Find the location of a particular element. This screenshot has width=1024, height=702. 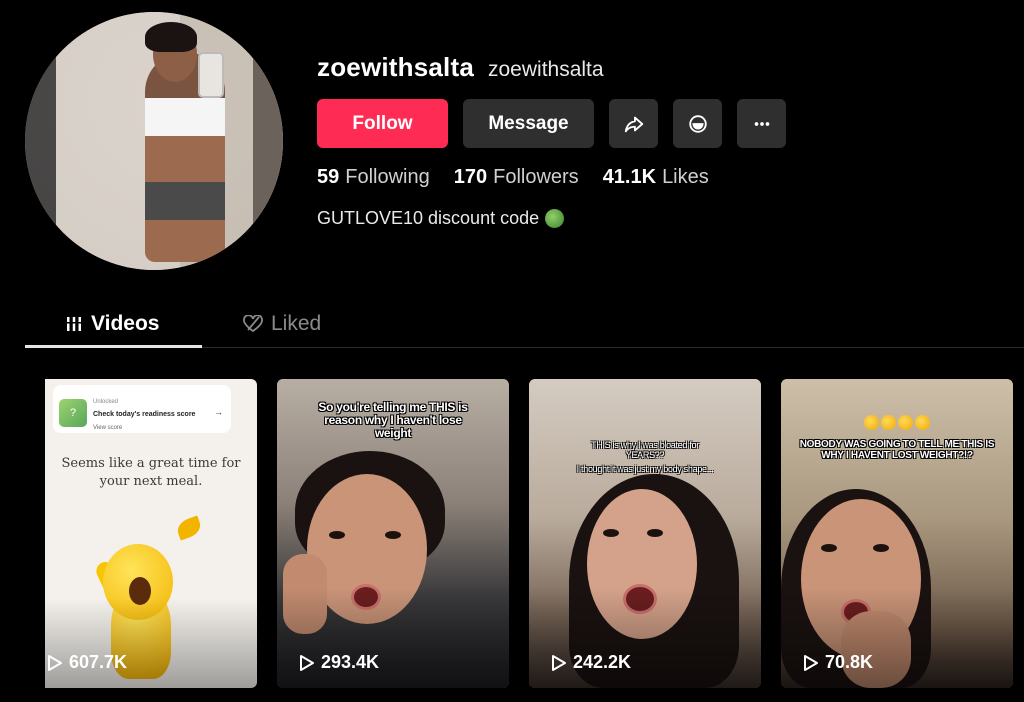

profile-title-row: zoewithsalta zoewithsalta is located at coordinates (460, 67).